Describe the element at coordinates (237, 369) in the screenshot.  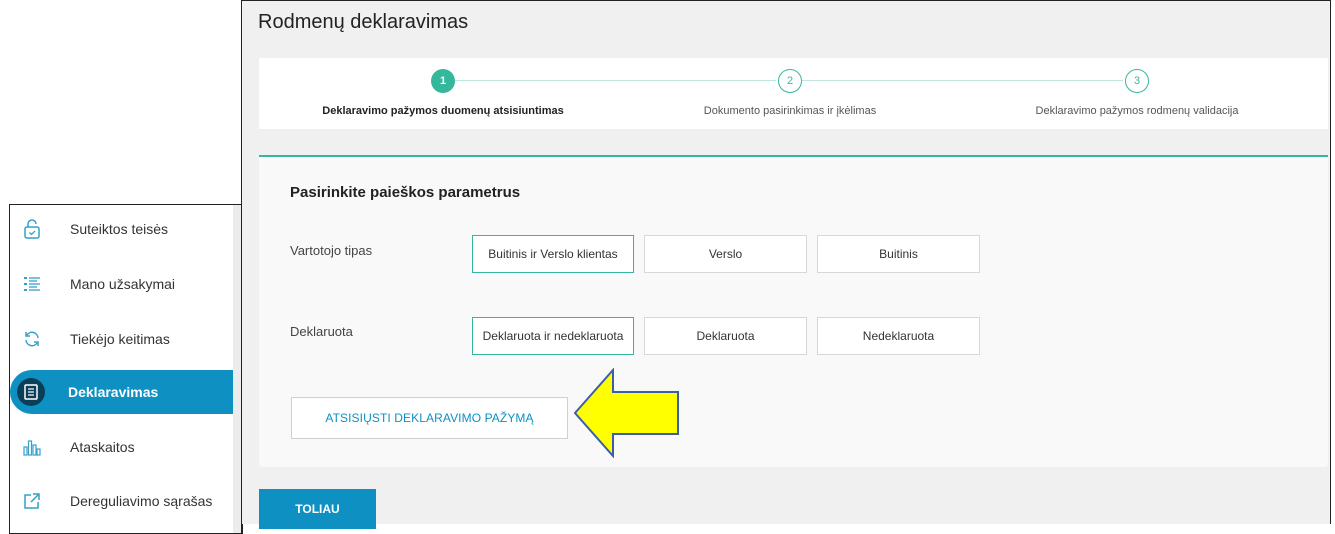
I see `sidebar-scrollbar` at that location.